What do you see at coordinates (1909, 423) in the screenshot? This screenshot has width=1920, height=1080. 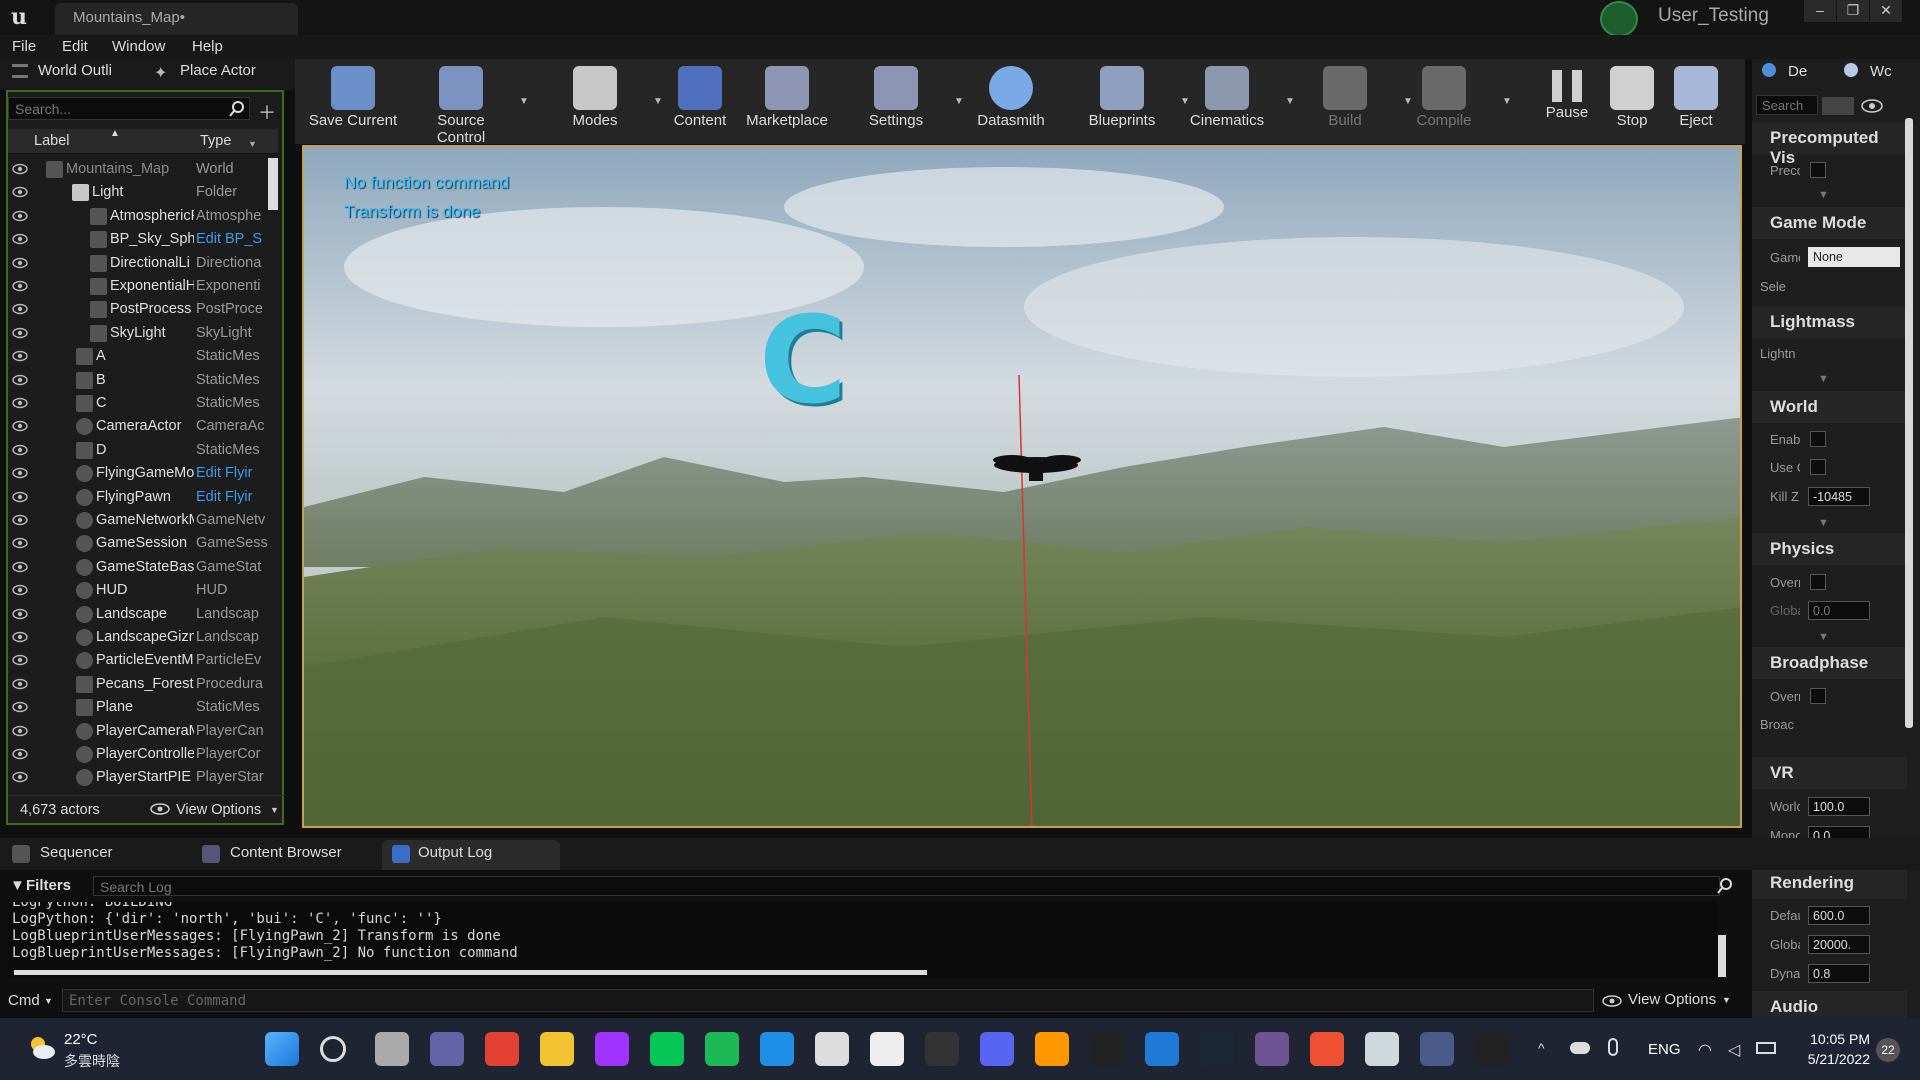 I see `details-scrollbar` at bounding box center [1909, 423].